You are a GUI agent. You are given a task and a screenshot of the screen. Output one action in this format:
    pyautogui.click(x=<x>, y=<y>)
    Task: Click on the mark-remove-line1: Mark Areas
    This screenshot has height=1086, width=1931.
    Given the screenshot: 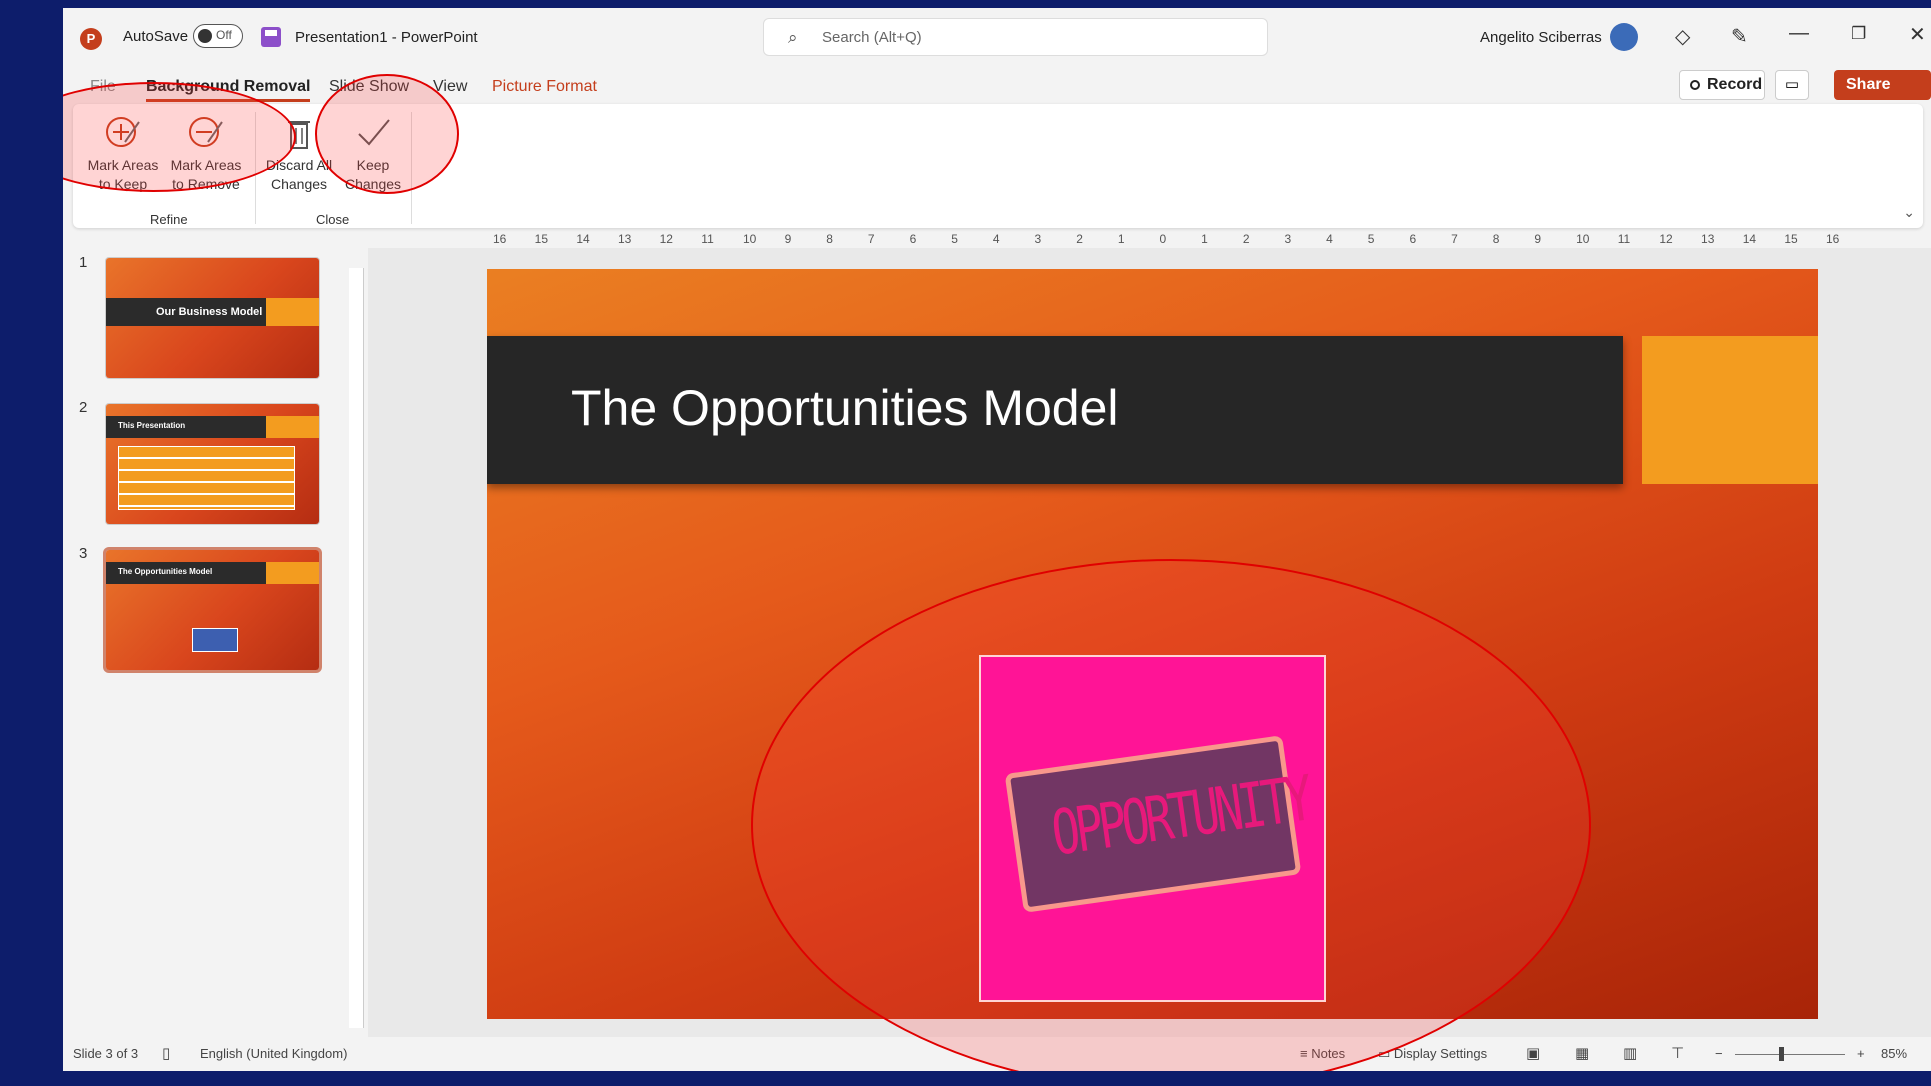 What is the action you would take?
    pyautogui.click(x=206, y=165)
    